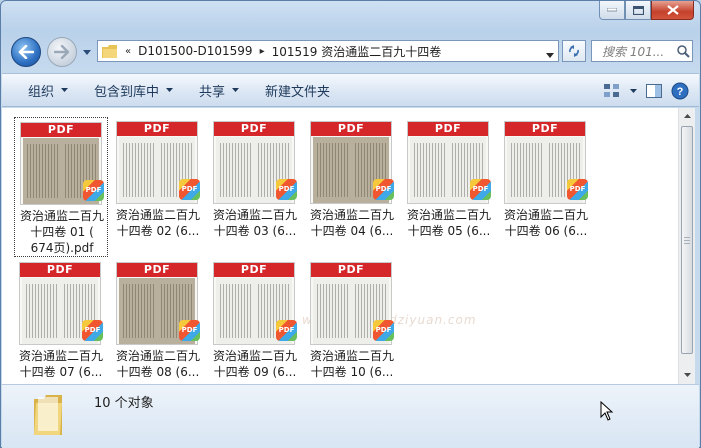 The width and height of the screenshot is (701, 448). I want to click on help-icon: ?, so click(680, 91).